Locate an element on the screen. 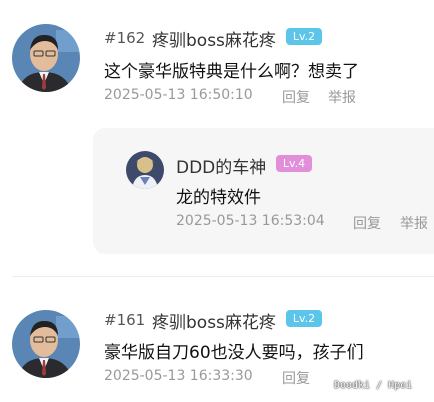 This screenshot has width=434, height=402. reply-content: 龙的特效件 is located at coordinates (218, 198).